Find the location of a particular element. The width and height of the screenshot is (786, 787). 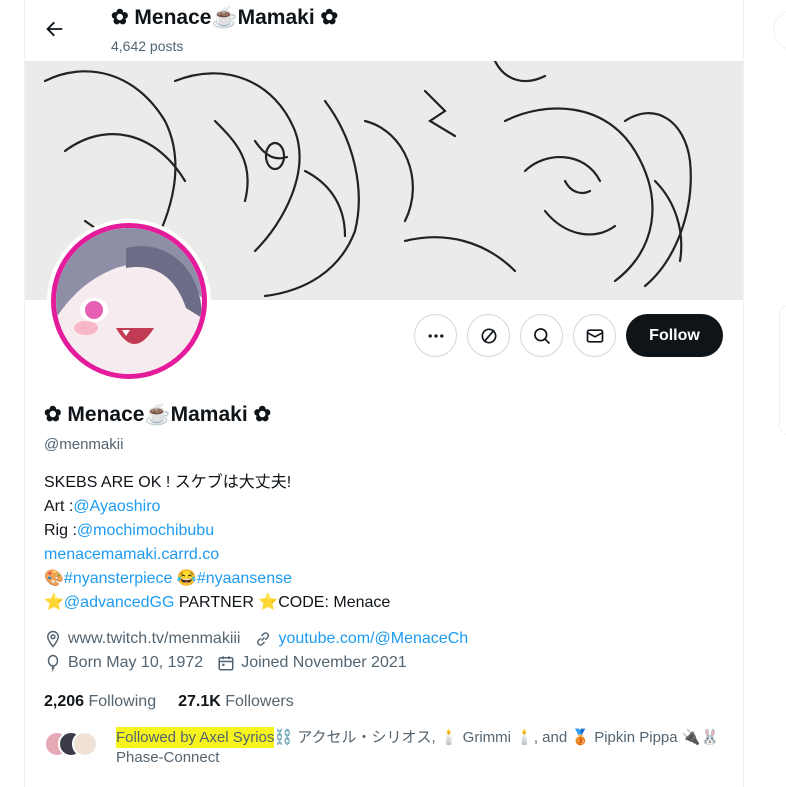

more-icon is located at coordinates (435, 335).